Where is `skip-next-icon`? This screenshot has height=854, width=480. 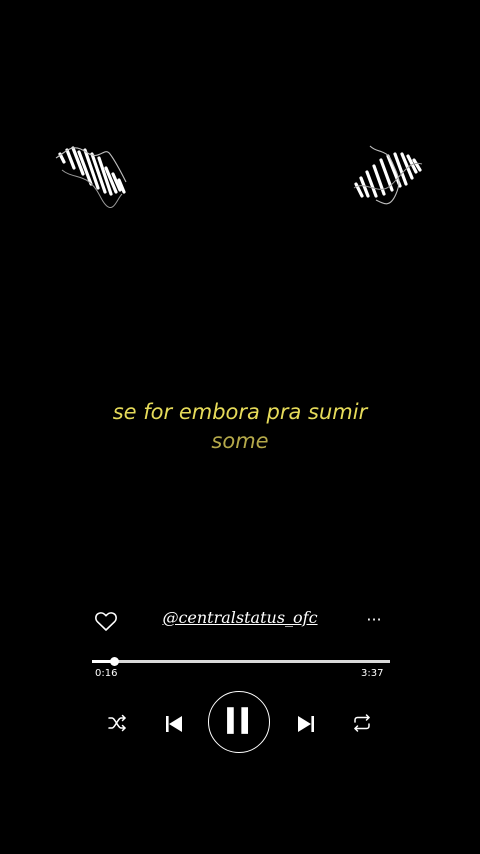
skip-next-icon is located at coordinates (306, 724).